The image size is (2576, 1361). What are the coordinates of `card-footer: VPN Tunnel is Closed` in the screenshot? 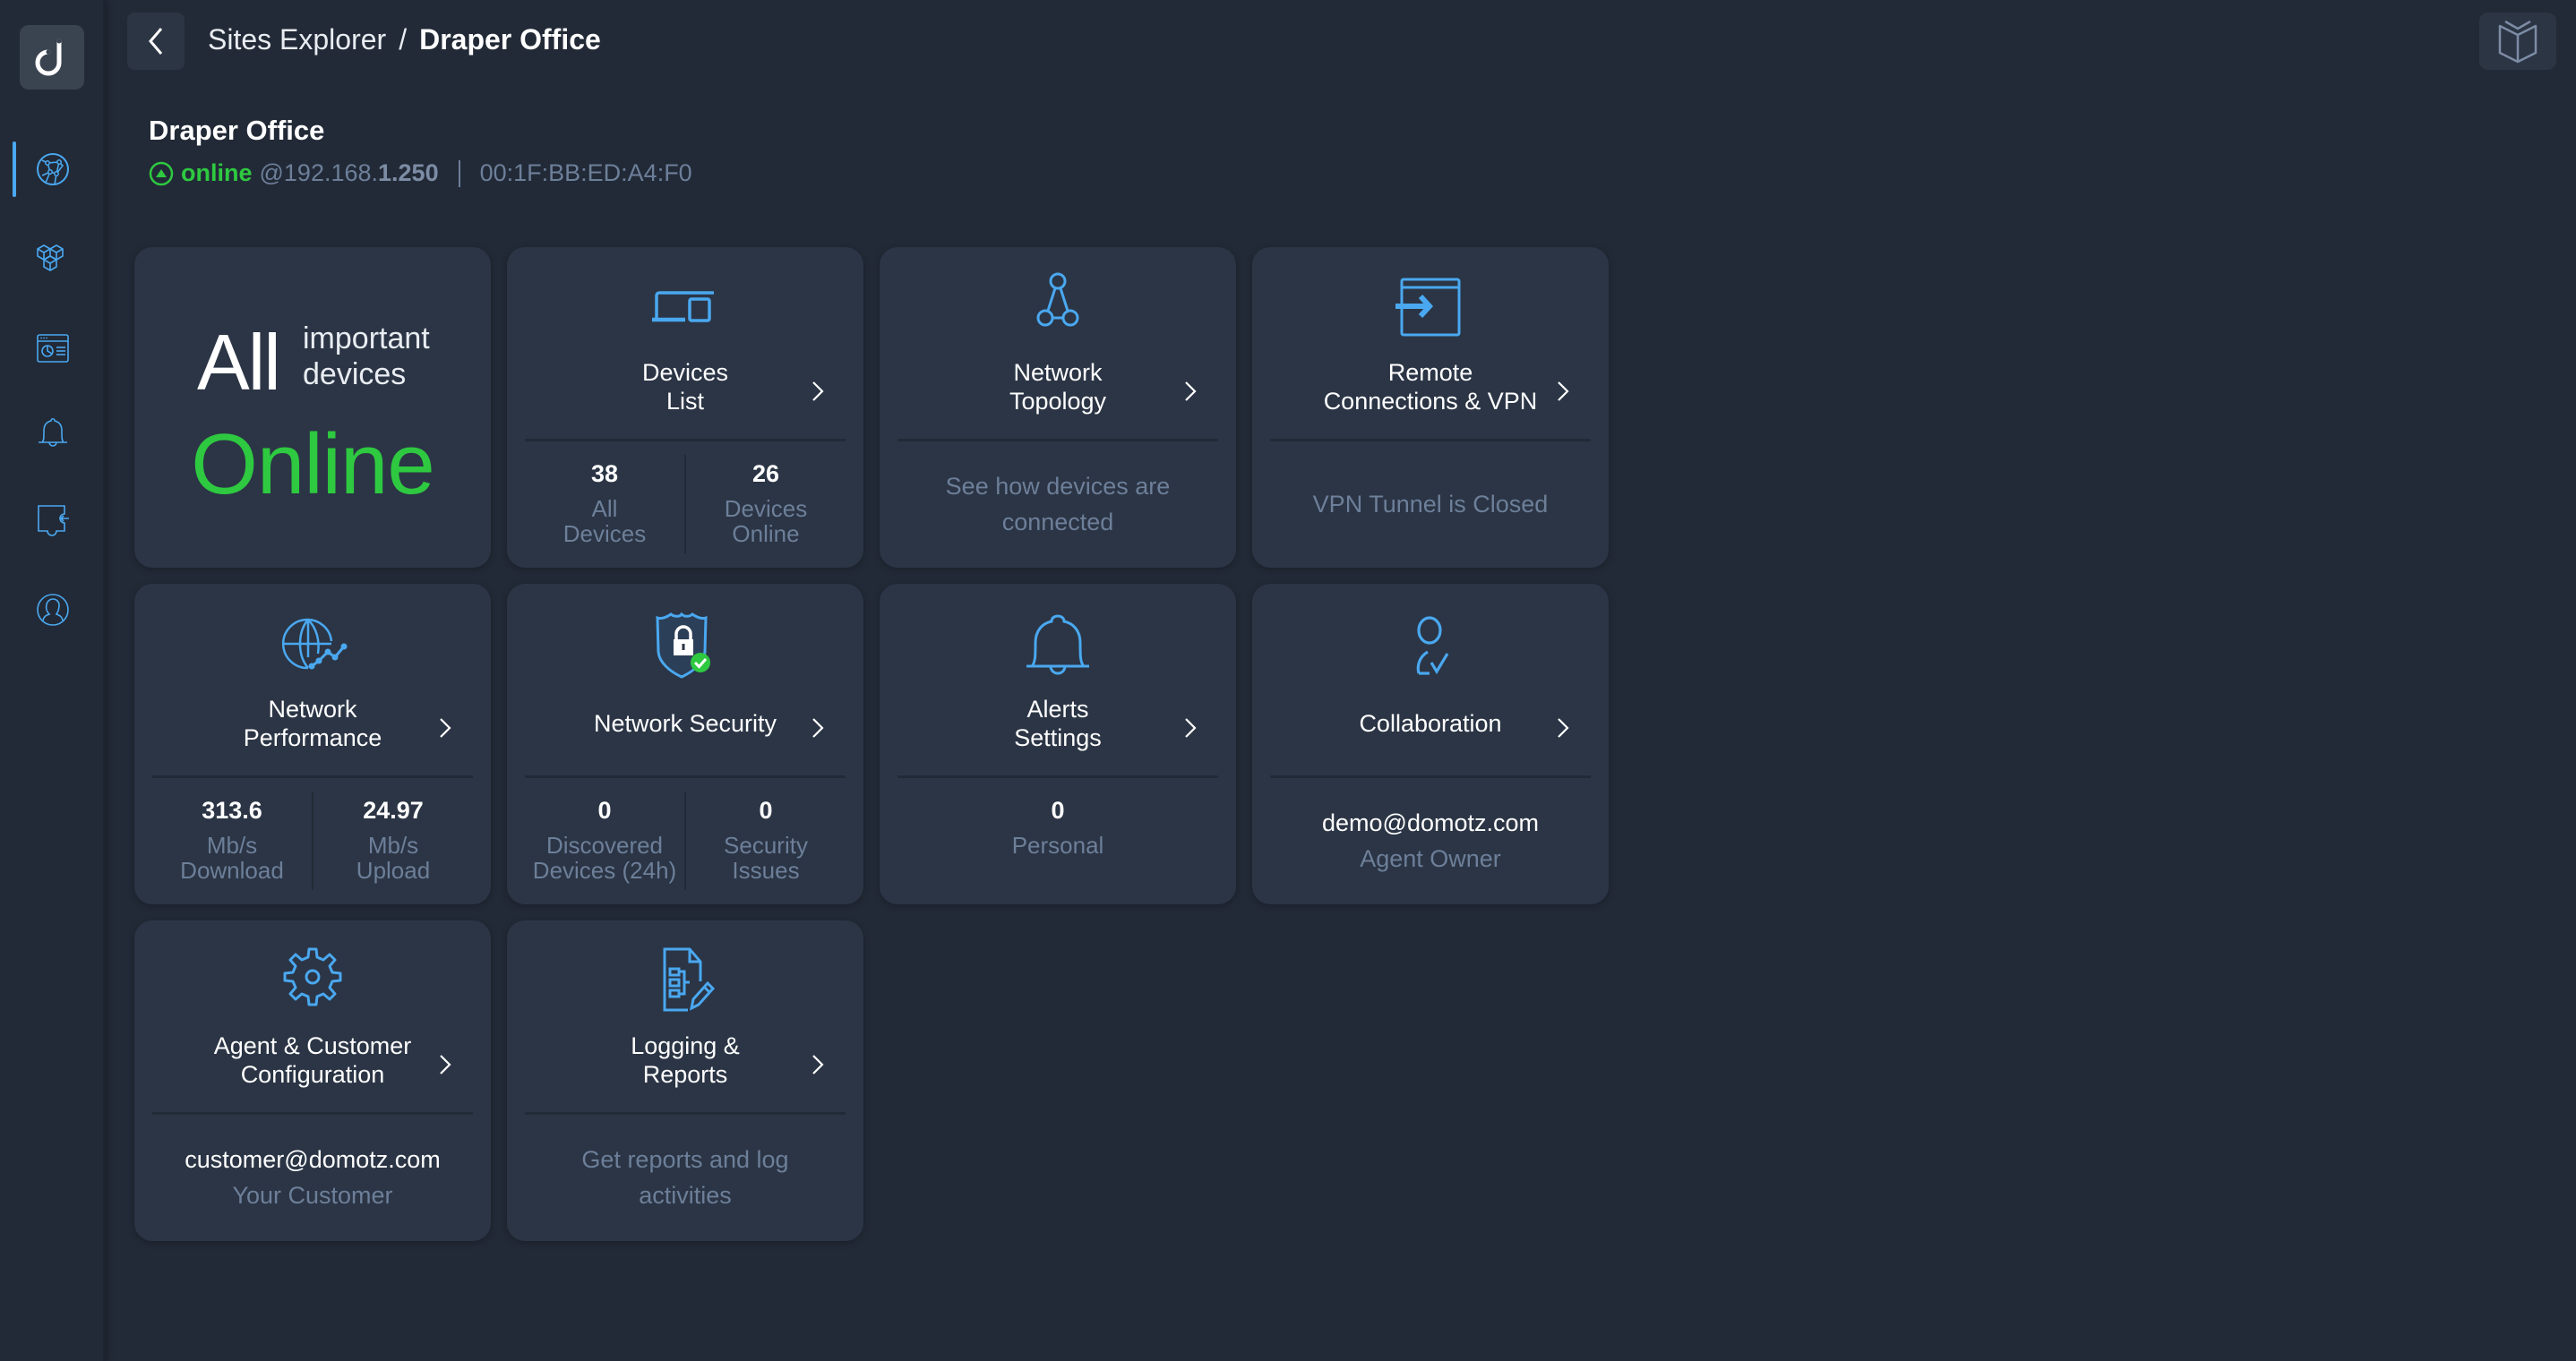 It's located at (1430, 504).